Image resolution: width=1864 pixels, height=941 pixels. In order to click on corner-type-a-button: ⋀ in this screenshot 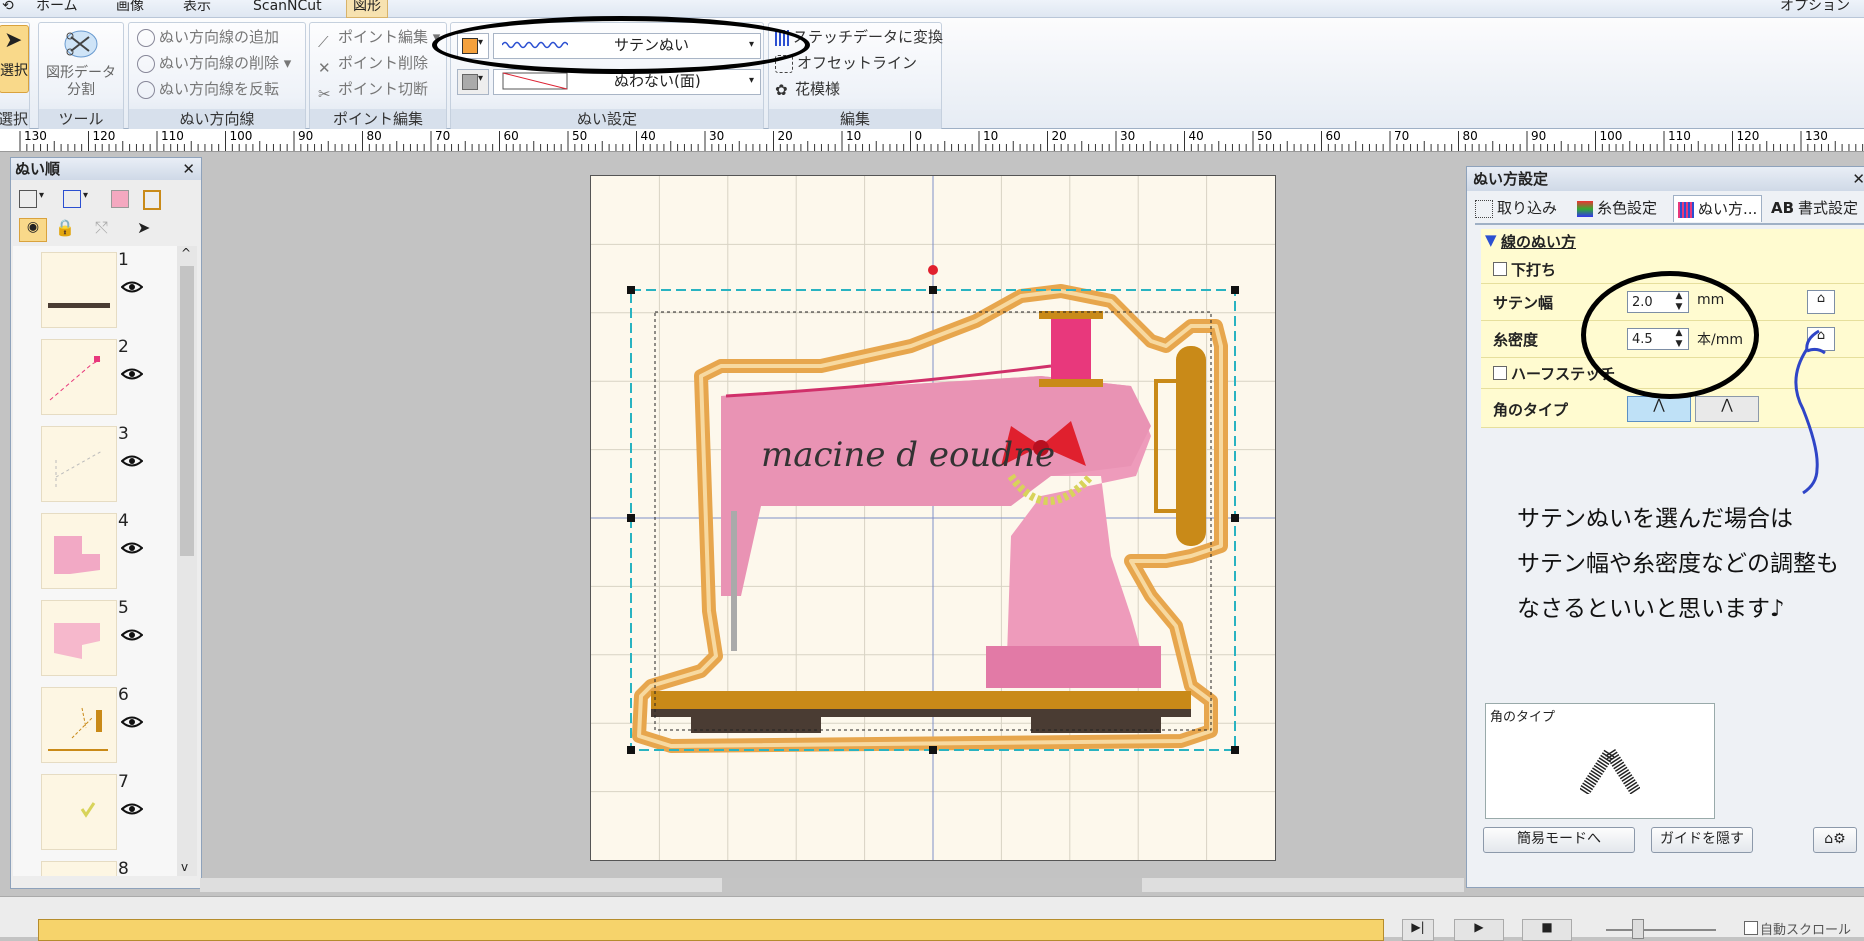, I will do `click(1659, 409)`.